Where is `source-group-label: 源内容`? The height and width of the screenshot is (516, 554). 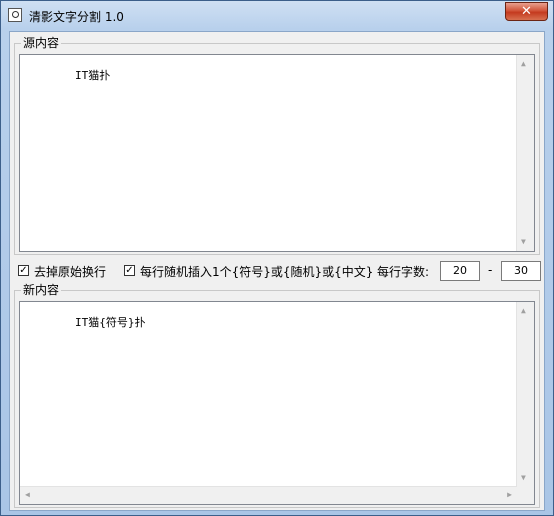
source-group-label: 源内容 is located at coordinates (41, 43).